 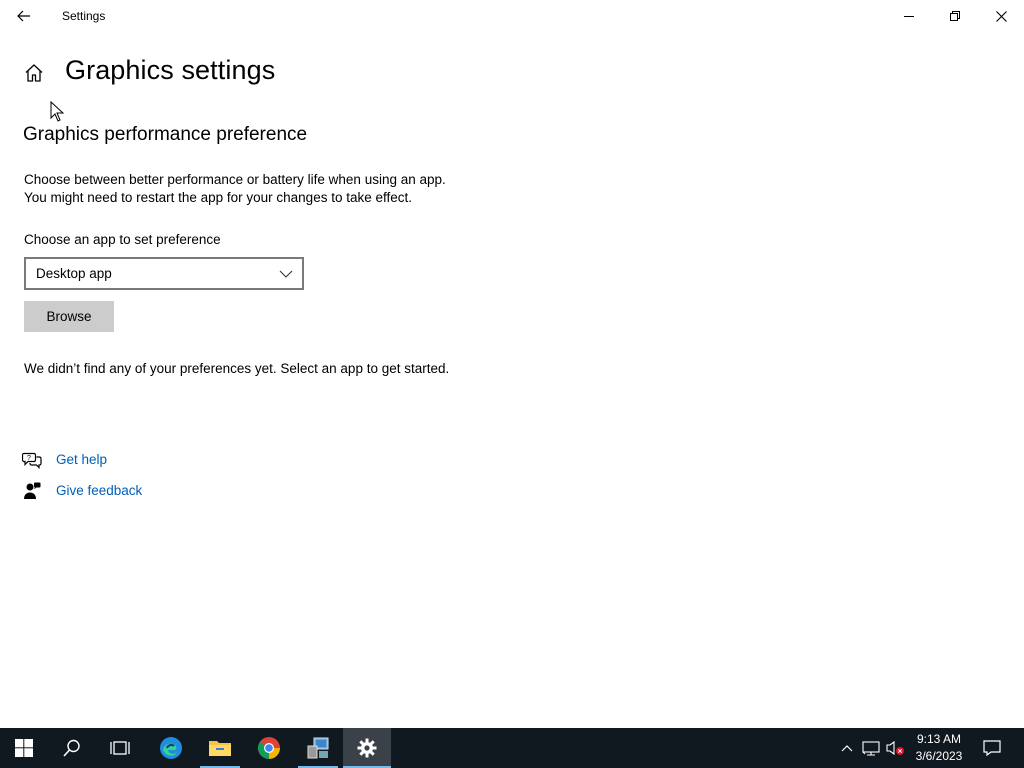 I want to click on edge-icon, so click(x=171, y=748).